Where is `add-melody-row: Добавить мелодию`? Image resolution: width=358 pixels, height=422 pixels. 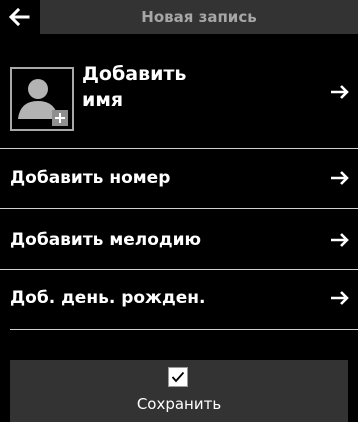 add-melody-row: Добавить мелодию is located at coordinates (179, 239).